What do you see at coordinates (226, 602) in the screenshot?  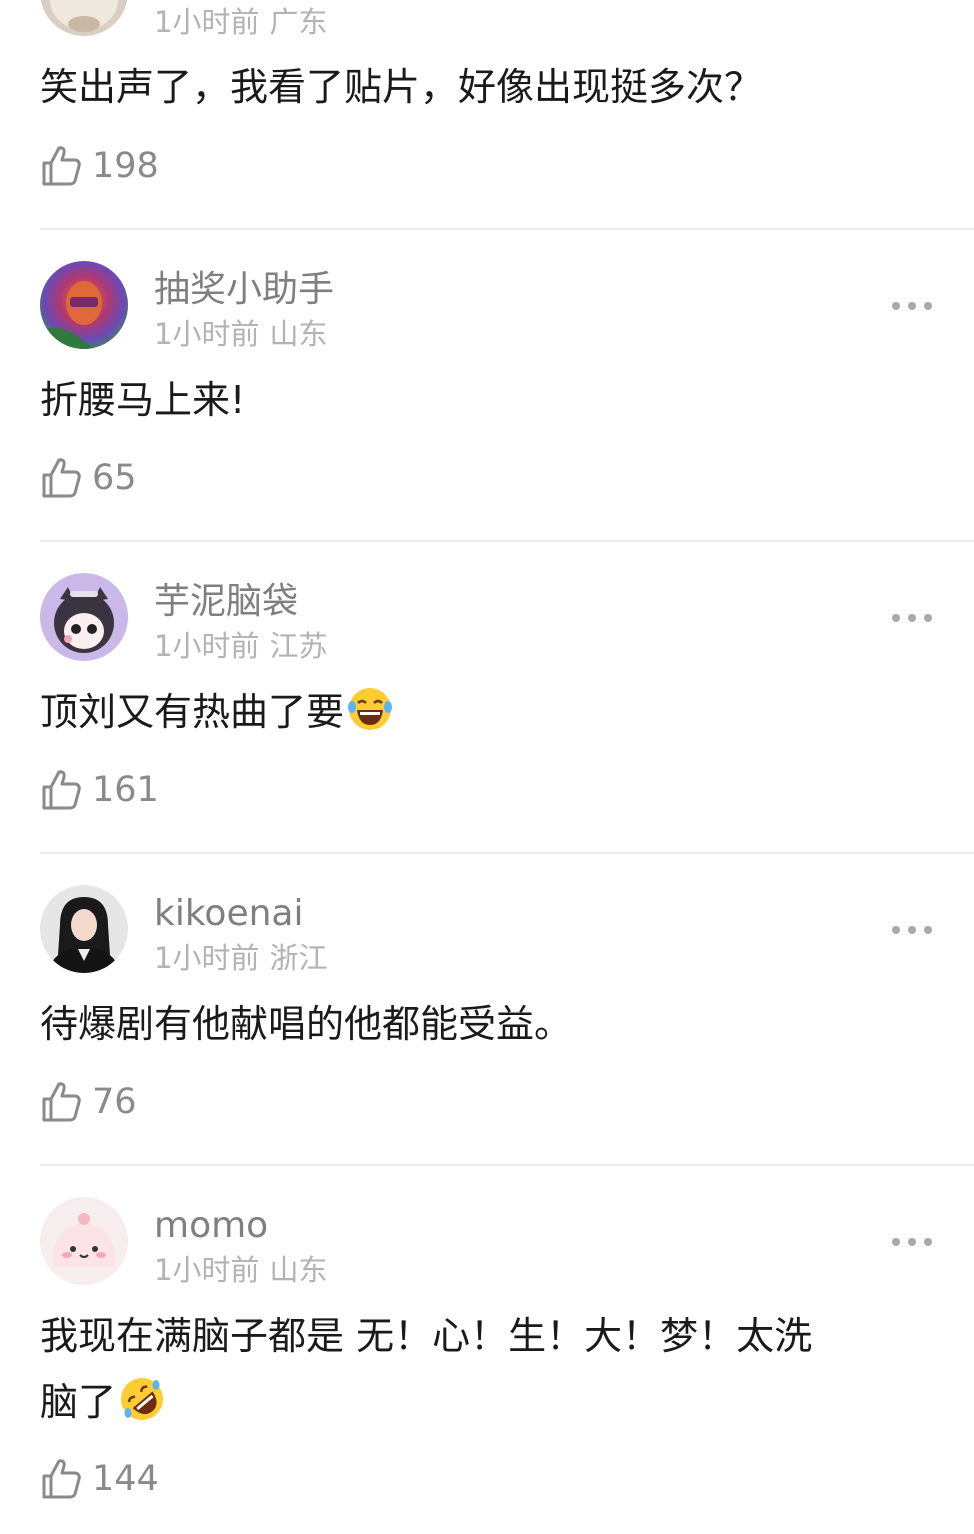 I see `username: 芋泥脑袋` at bounding box center [226, 602].